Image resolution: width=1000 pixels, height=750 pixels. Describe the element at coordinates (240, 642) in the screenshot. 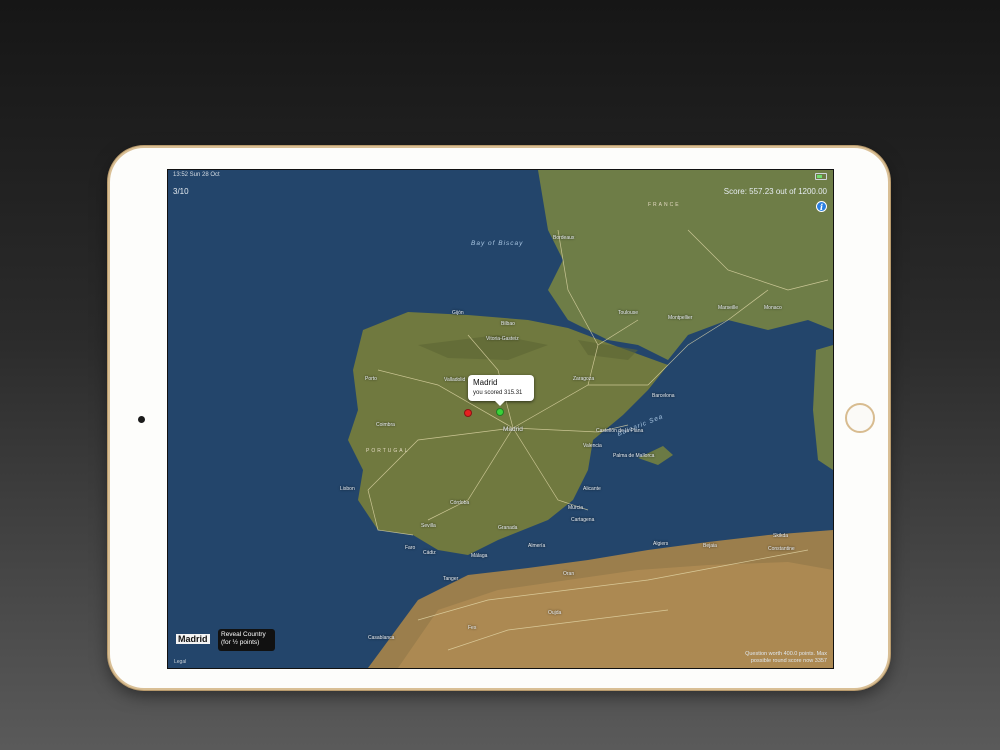

I see `reveal-button-line2: (for ½ points)` at that location.